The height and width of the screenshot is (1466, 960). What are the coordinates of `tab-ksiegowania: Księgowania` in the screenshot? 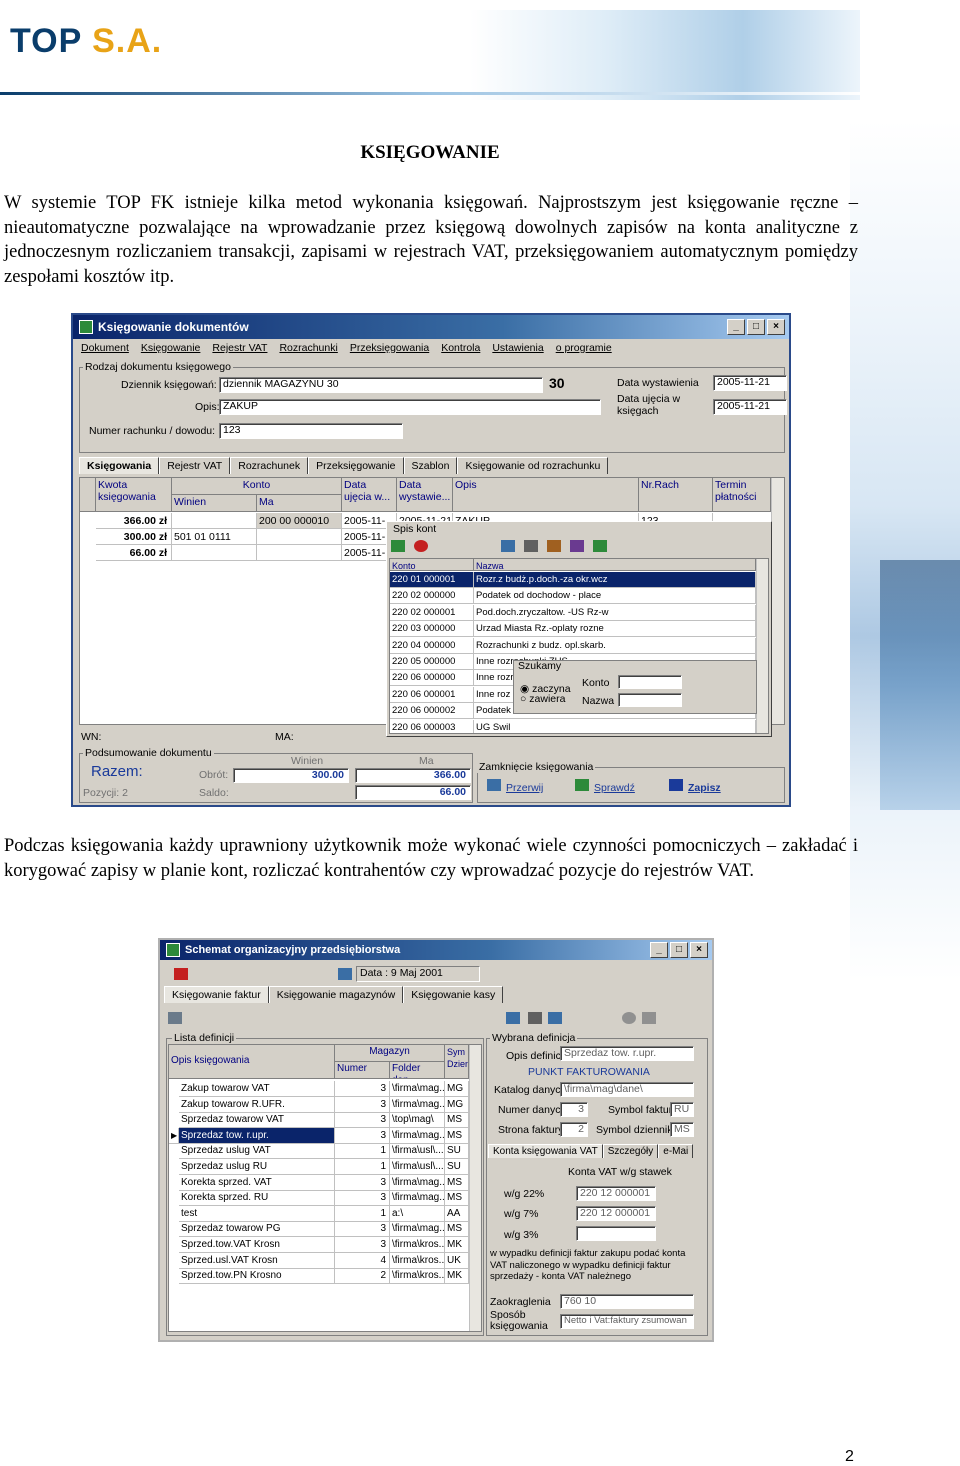 It's located at (119, 465).